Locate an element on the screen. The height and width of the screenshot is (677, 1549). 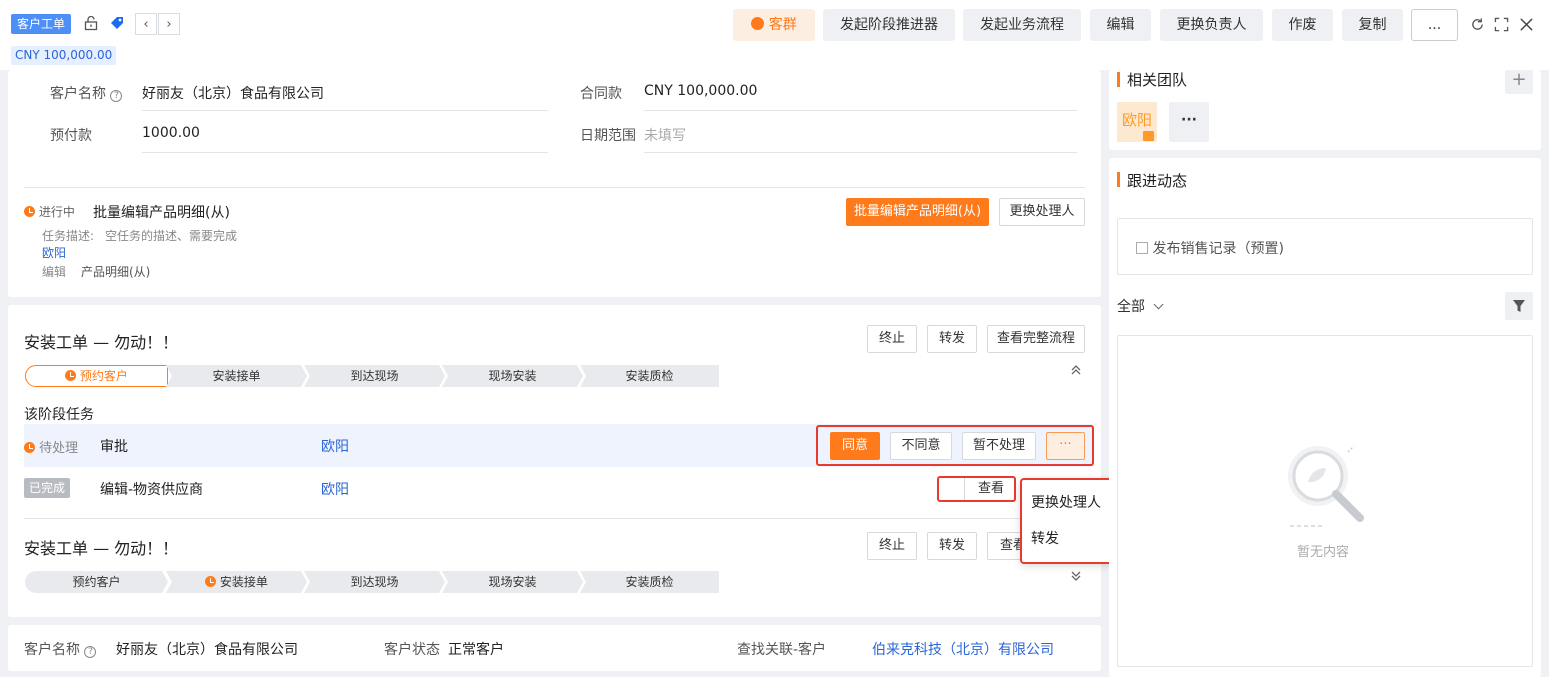
edit-button: 编辑 is located at coordinates (1120, 25).